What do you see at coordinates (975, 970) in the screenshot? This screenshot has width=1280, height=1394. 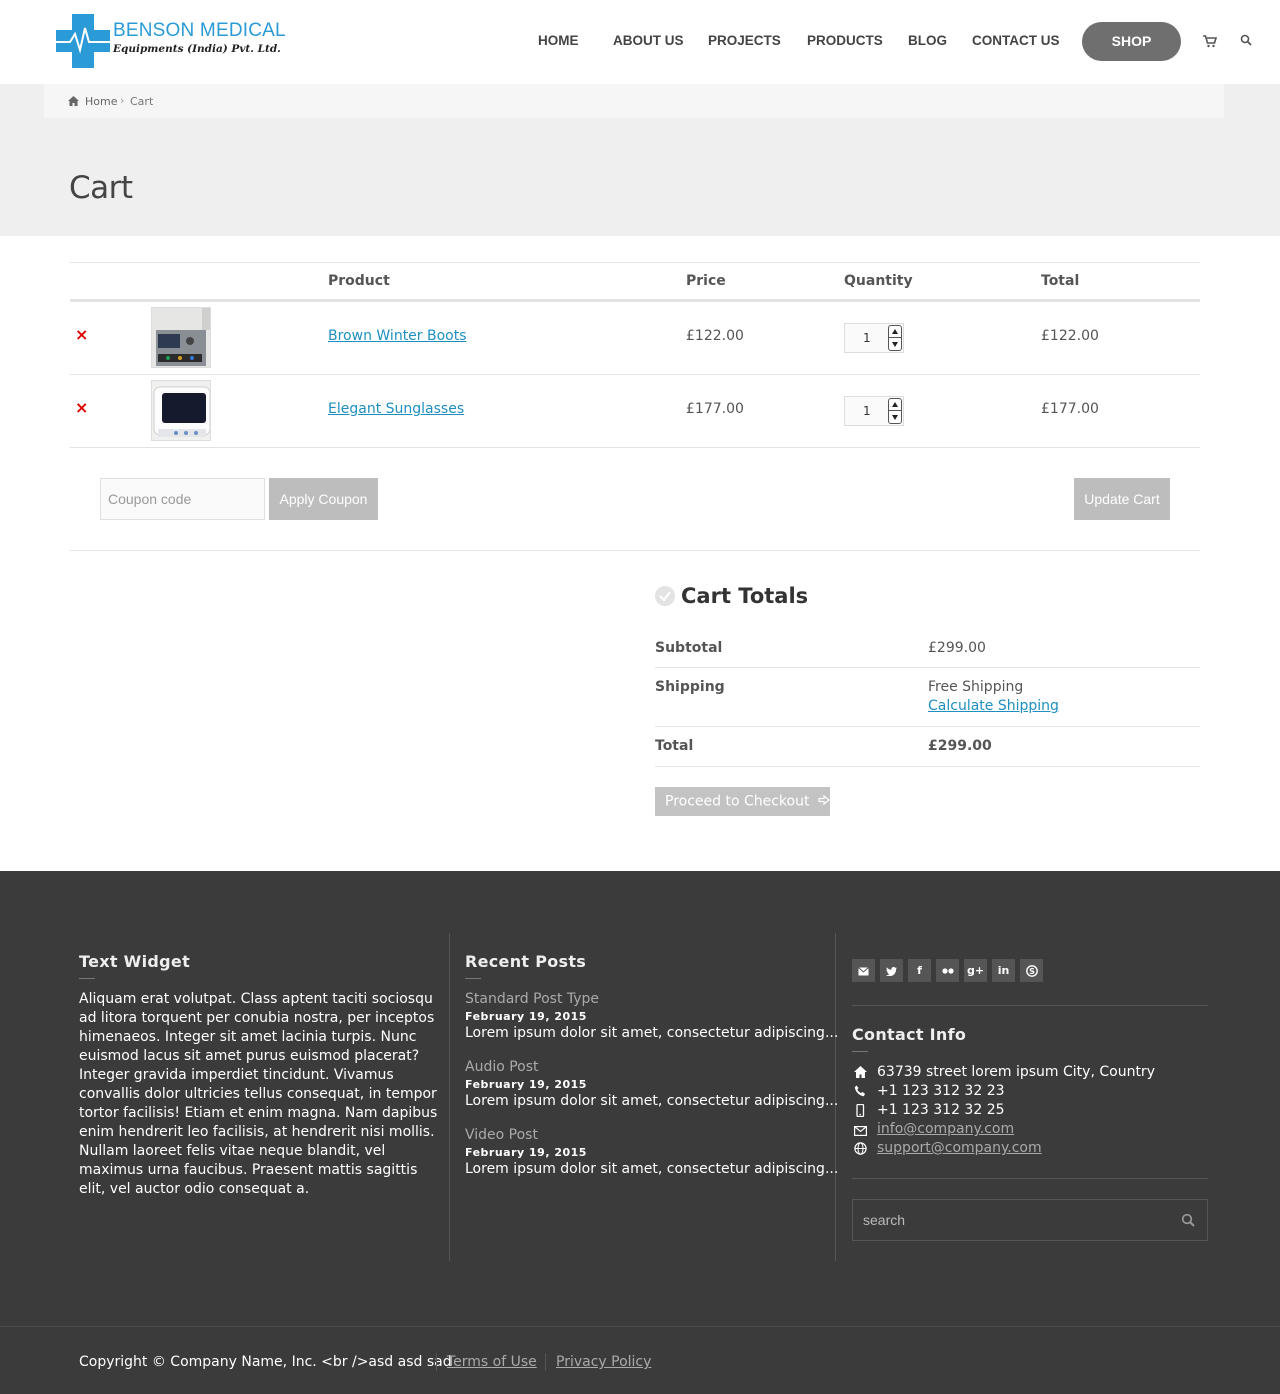 I see `google-plus-icon: g+` at bounding box center [975, 970].